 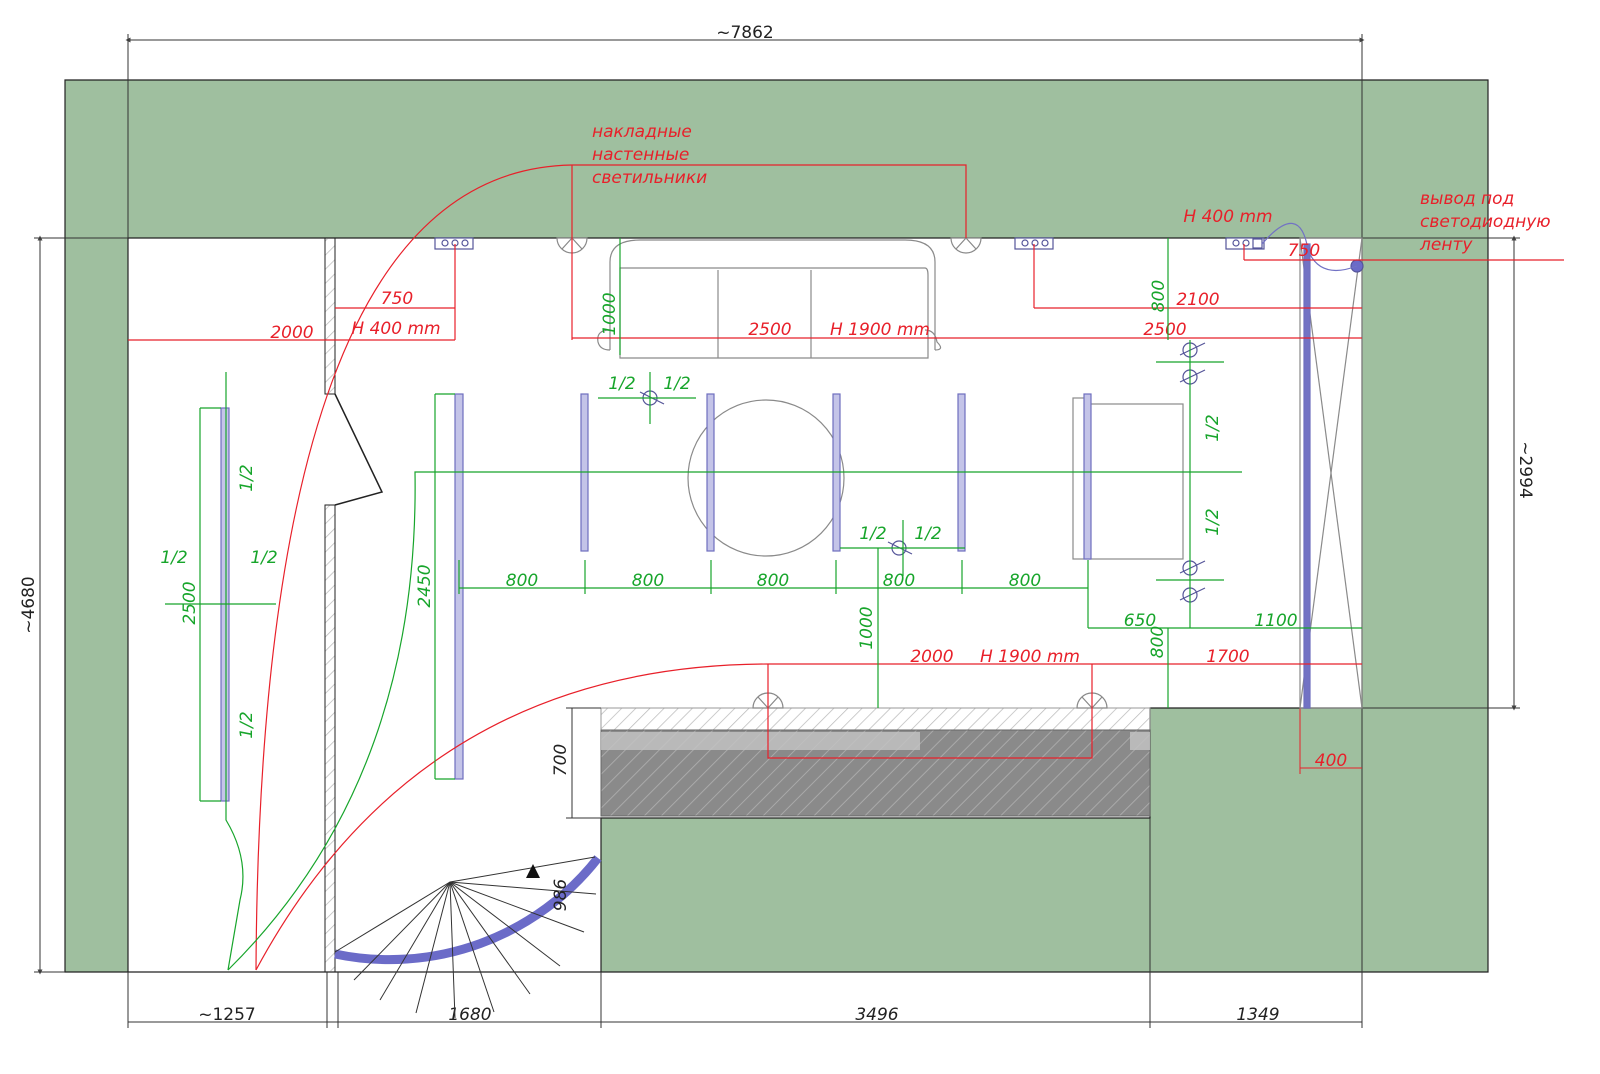 What do you see at coordinates (1525, 470) in the screenshot?
I see `dim-right-total: ~2994` at bounding box center [1525, 470].